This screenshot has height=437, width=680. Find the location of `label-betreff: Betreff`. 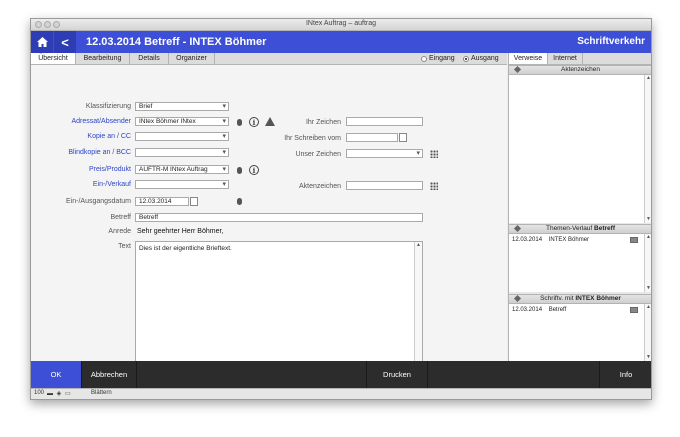

label-betreff: Betreff is located at coordinates (121, 217).